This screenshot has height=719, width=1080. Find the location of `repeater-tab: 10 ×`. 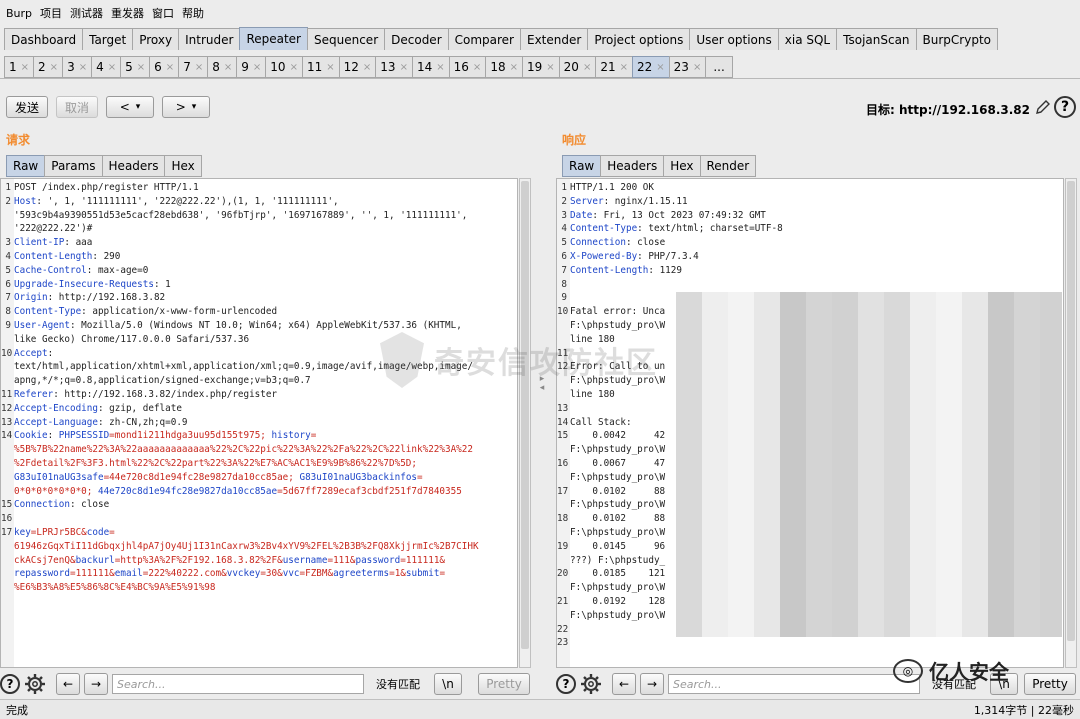

repeater-tab: 10 × is located at coordinates (284, 67).